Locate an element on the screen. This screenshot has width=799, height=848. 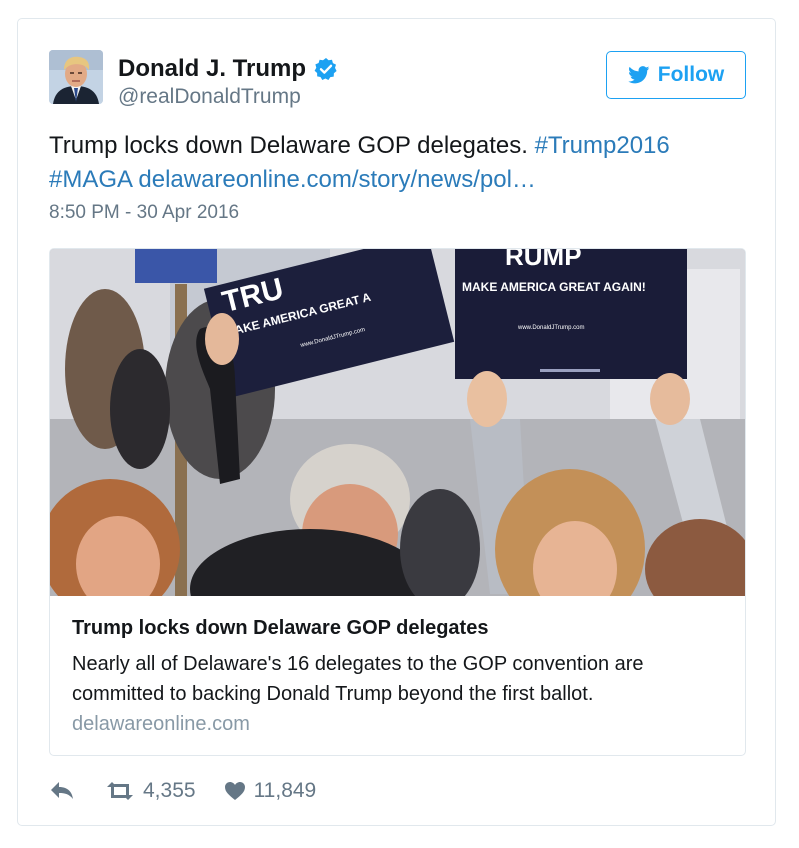
reply-icon is located at coordinates (62, 790).